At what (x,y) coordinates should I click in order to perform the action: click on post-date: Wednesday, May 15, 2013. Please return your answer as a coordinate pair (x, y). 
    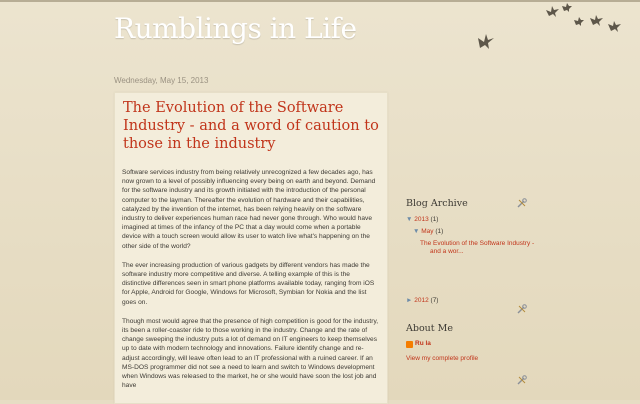
    Looking at the image, I should click on (161, 80).